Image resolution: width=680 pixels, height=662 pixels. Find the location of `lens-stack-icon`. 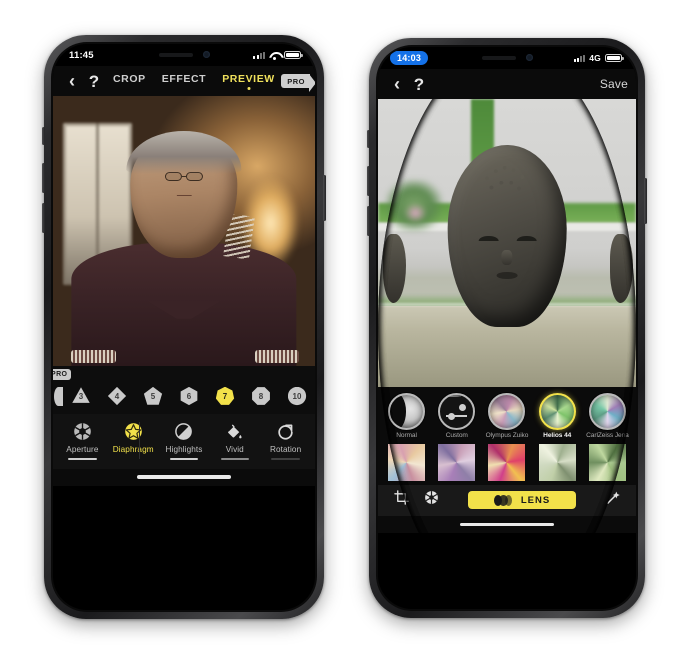

lens-stack-icon is located at coordinates (502, 500).